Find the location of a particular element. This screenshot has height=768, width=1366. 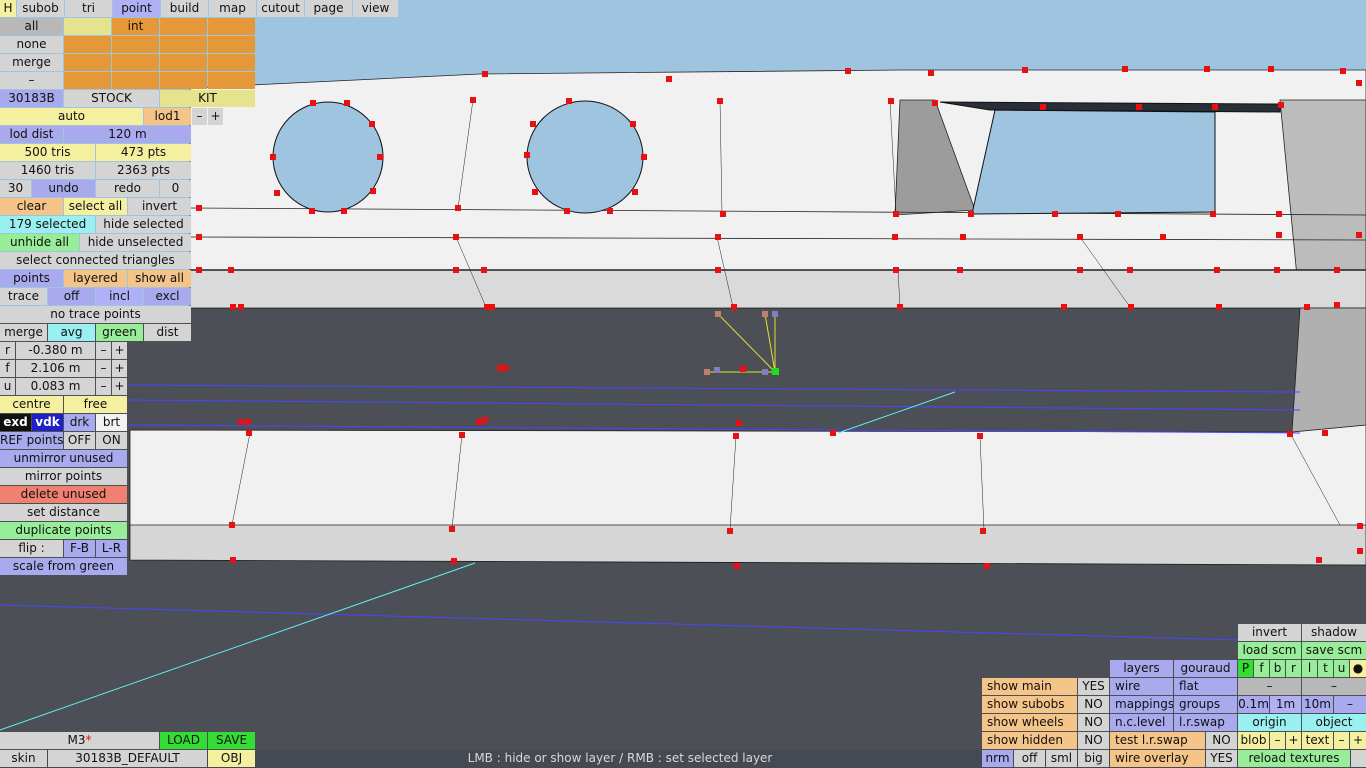

dash-button-left: – is located at coordinates (1269, 686).